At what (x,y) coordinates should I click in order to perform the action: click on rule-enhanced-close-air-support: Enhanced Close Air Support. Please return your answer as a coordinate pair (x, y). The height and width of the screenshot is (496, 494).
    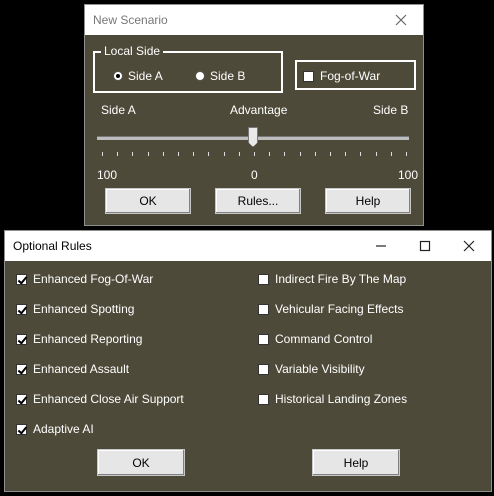
    Looking at the image, I should click on (100, 399).